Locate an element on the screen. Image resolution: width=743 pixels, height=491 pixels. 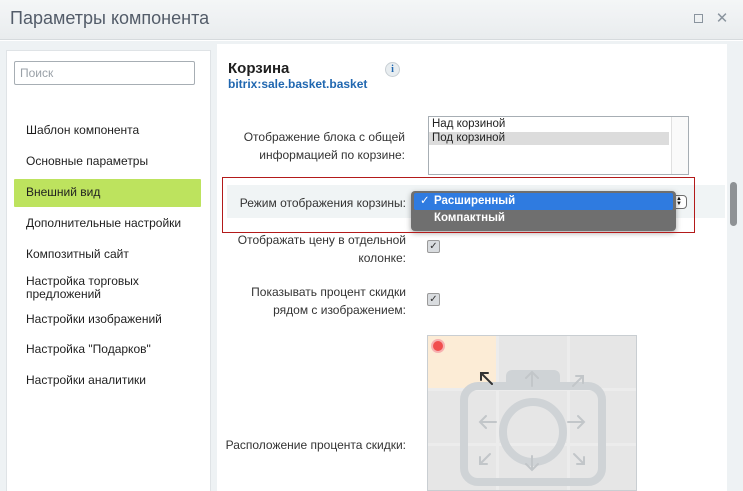
panel-scrollbar-thumb is located at coordinates (733, 204).